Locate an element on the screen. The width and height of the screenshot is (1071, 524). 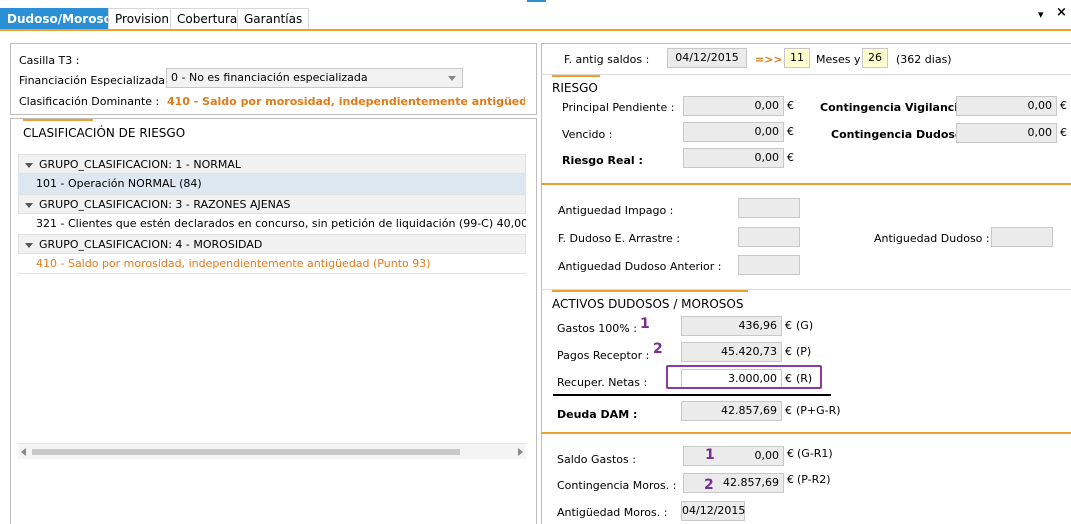
activos-title: ACTIVOS DUDOSOS / MOROSOS is located at coordinates (648, 304).